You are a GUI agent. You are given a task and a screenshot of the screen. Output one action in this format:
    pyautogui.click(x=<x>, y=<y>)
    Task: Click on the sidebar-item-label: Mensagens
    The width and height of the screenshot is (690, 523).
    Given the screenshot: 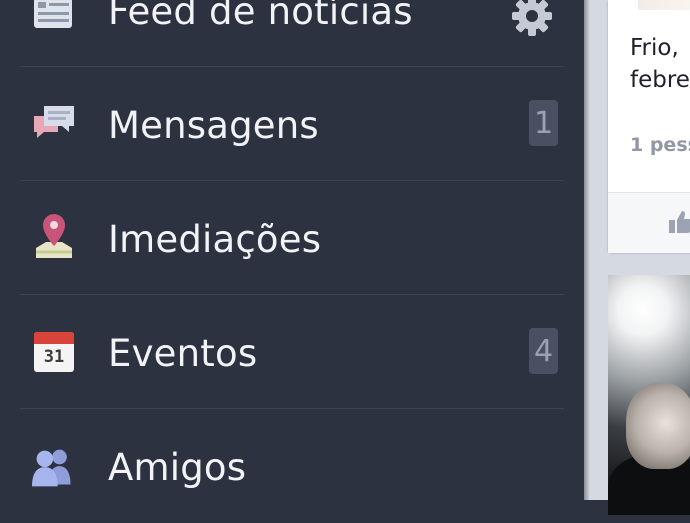 What is the action you would take?
    pyautogui.click(x=213, y=125)
    